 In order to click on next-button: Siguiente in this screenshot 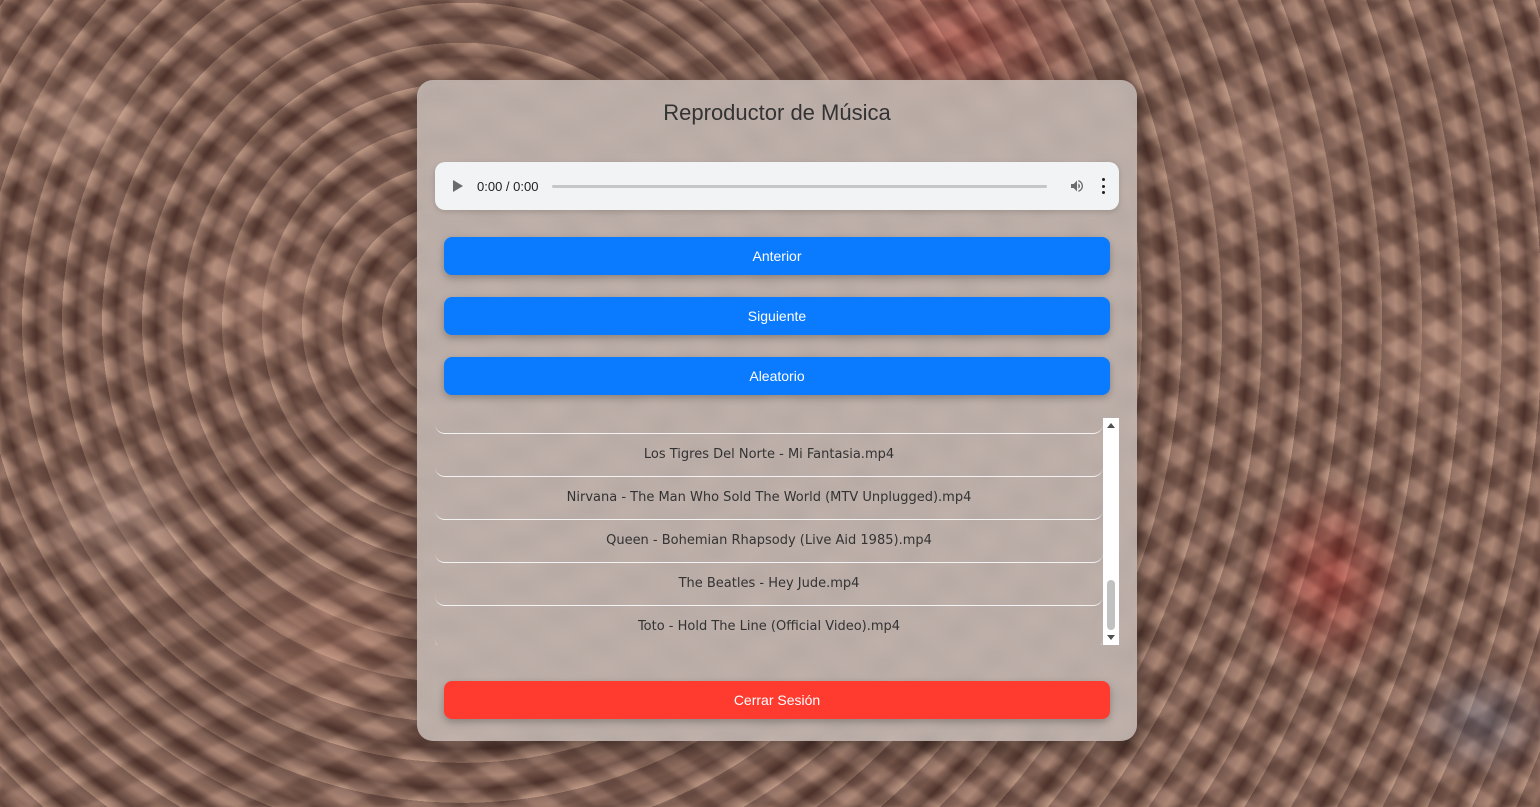, I will do `click(777, 316)`.